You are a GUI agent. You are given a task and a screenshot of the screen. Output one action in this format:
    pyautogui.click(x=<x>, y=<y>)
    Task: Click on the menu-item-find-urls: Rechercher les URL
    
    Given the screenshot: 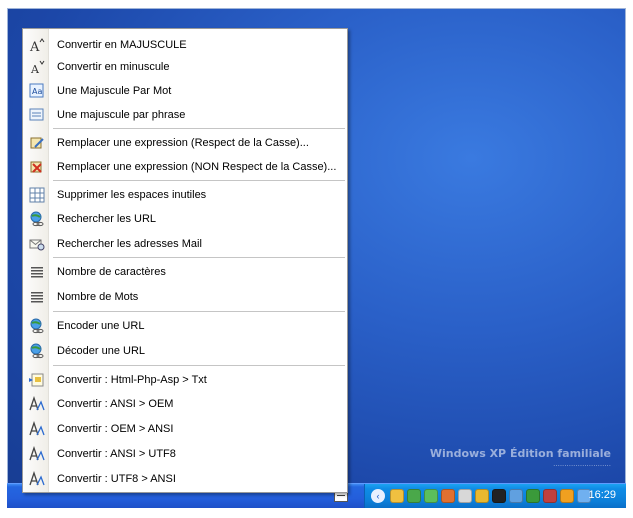 What is the action you would take?
    pyautogui.click(x=185, y=219)
    